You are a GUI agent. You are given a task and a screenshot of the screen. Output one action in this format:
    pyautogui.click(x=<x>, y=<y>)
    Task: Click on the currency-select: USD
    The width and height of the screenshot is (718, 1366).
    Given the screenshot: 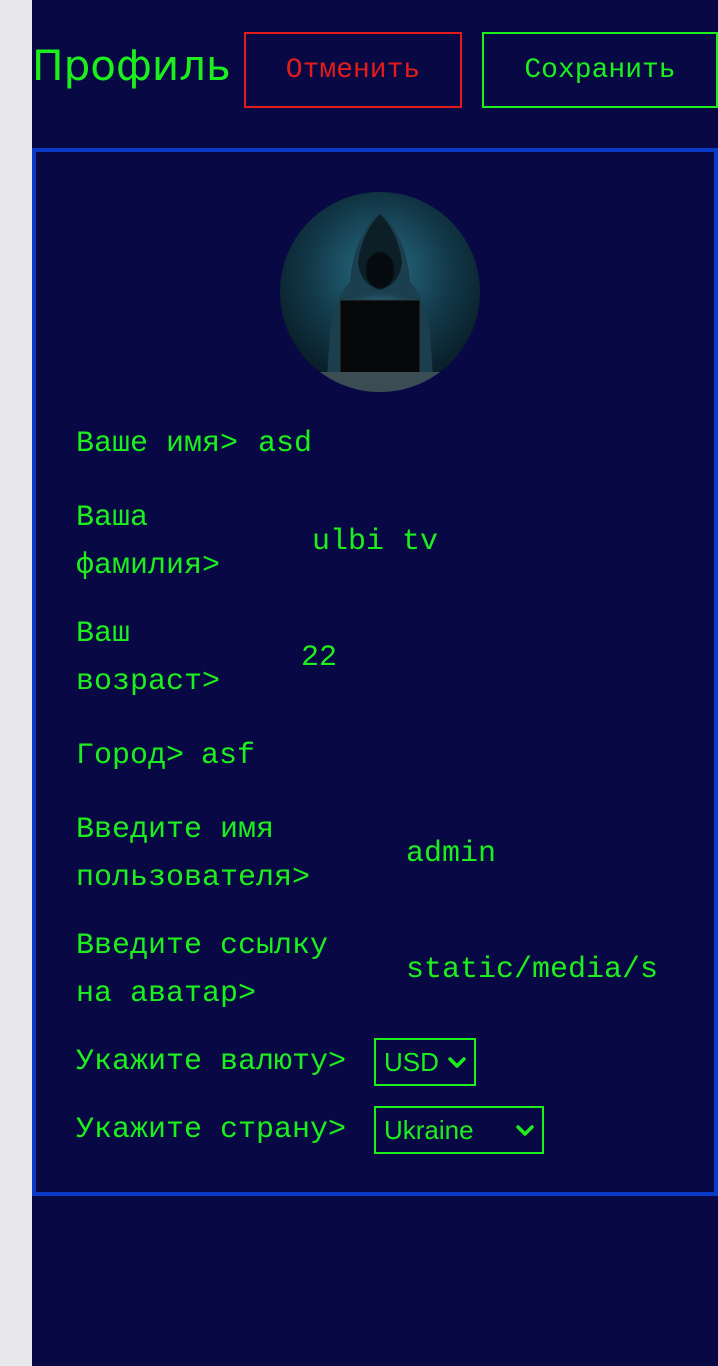 What is the action you would take?
    pyautogui.click(x=425, y=1062)
    